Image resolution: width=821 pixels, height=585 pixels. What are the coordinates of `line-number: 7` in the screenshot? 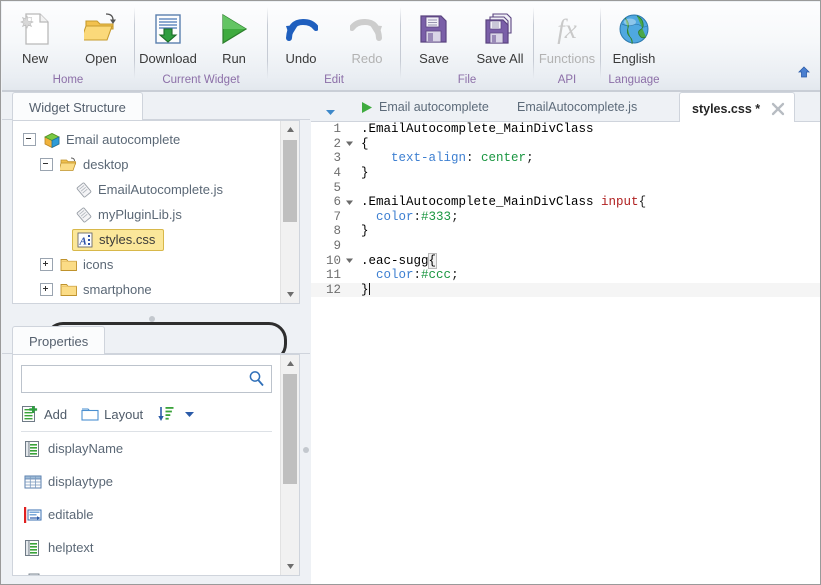 It's located at (337, 216).